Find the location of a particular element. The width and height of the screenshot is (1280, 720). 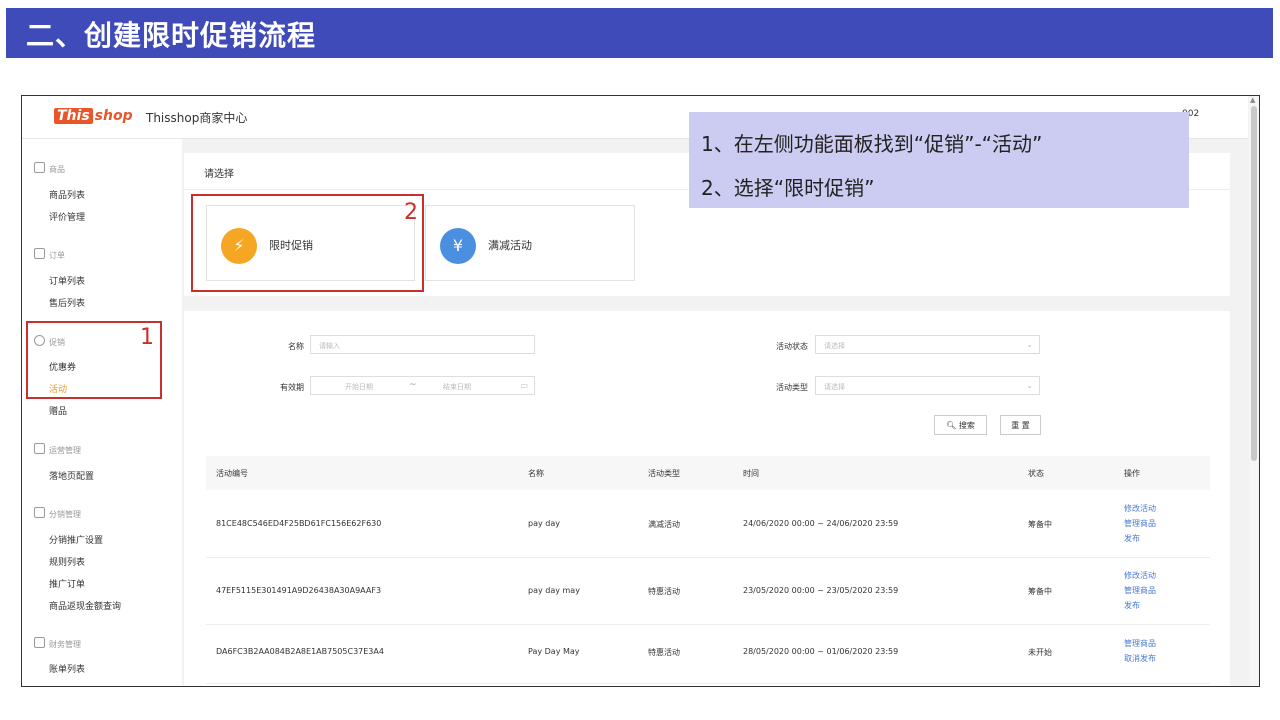

cell-time: 23/05/2020 00:00 ~ 23/05/2020 23:59 is located at coordinates (821, 590).